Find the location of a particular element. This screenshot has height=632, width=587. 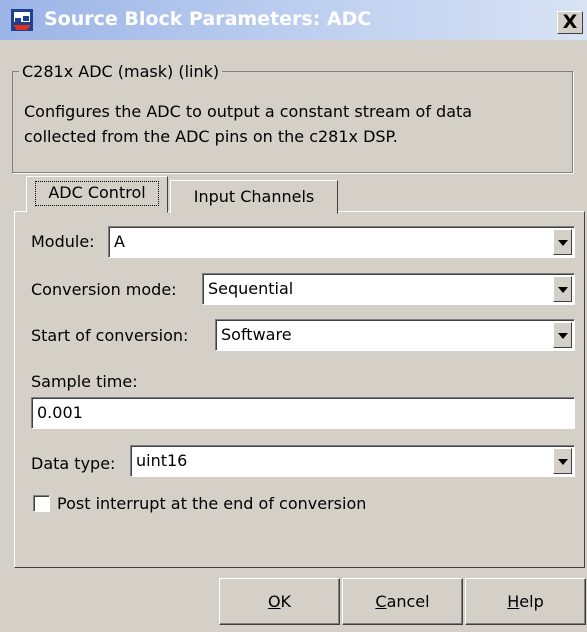

ok-button: OK is located at coordinates (279, 601).